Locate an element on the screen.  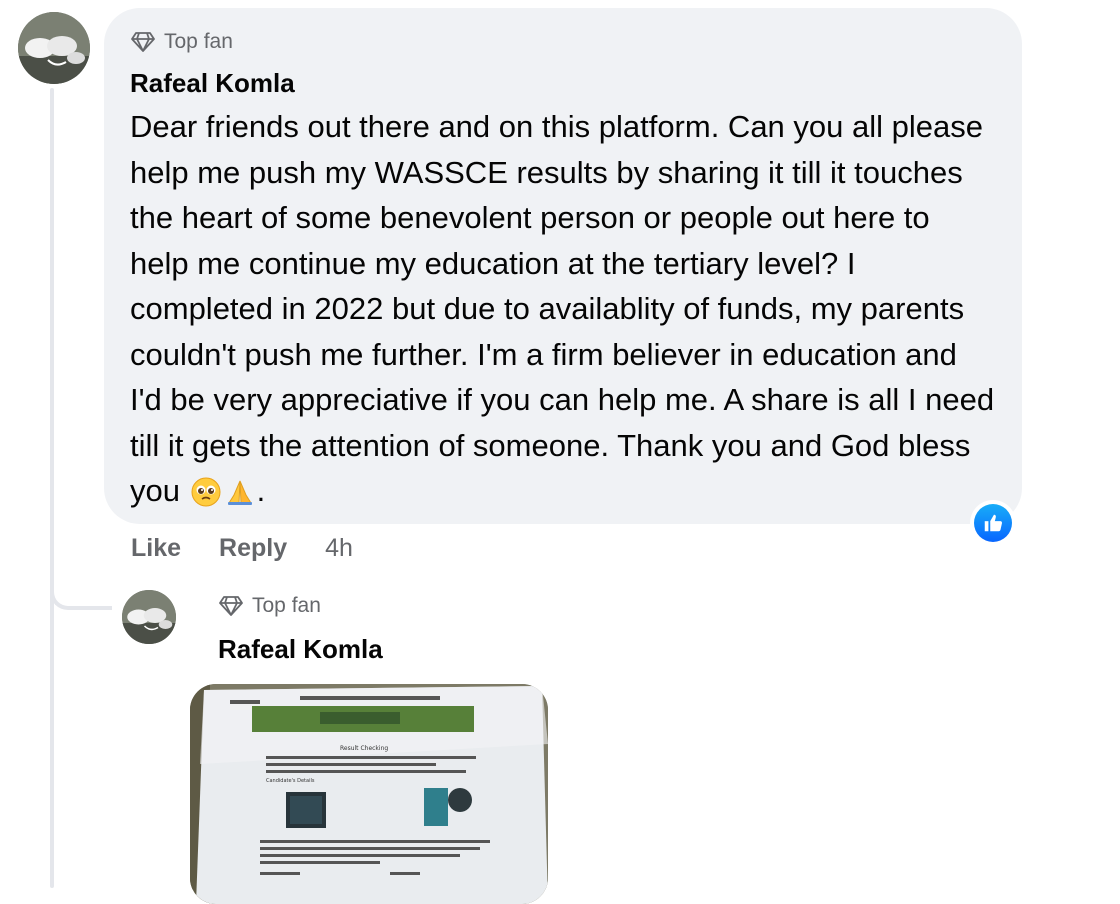
reply-button: Reply is located at coordinates (253, 548).